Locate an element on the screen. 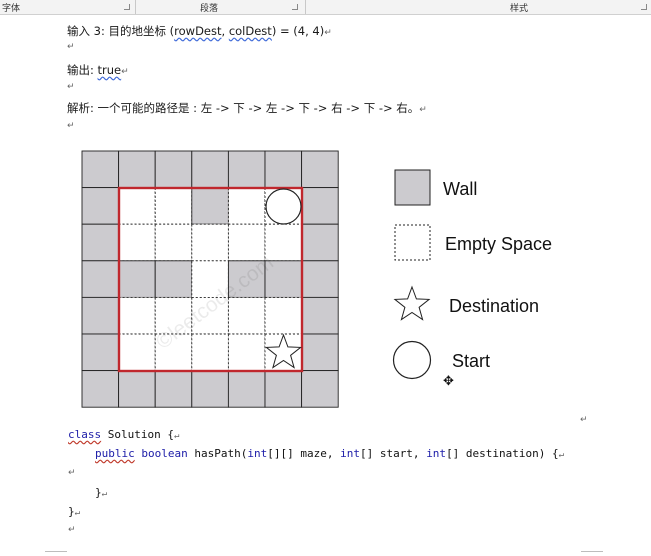 This screenshot has width=651, height=556. legend-start-circle-icon is located at coordinates (412, 360).